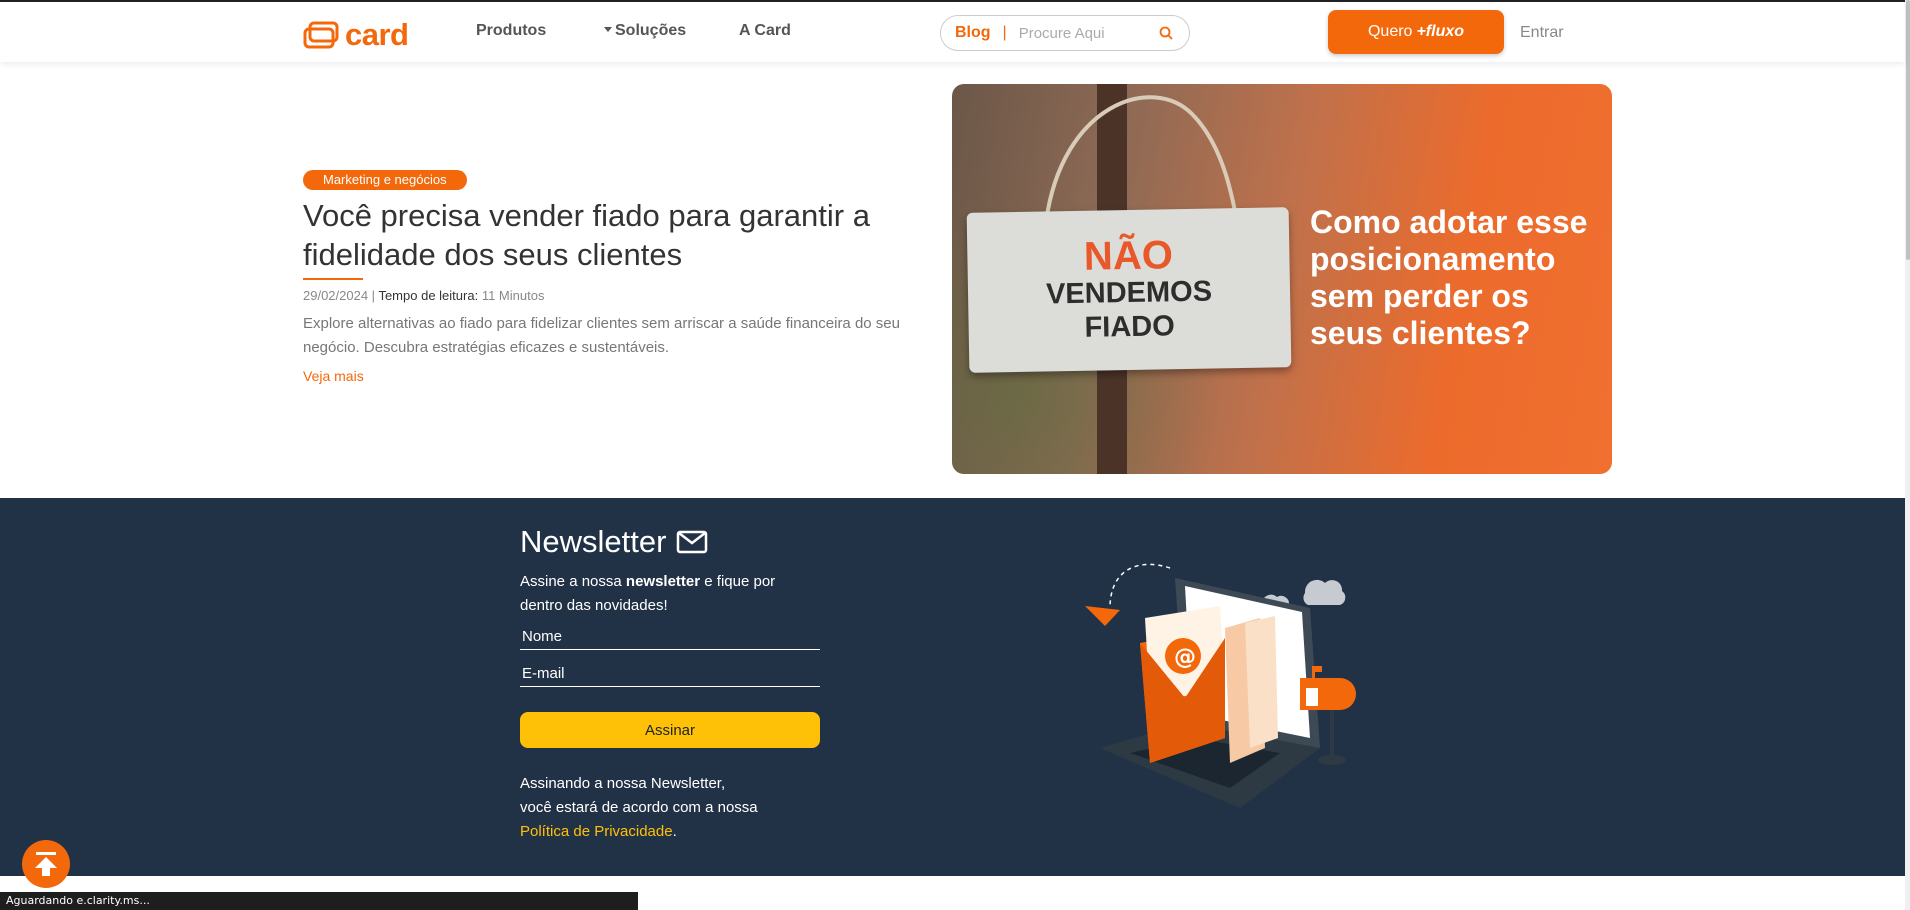 This screenshot has height=910, width=1910. What do you see at coordinates (1542, 33) in the screenshot?
I see `login-link: Entrar` at bounding box center [1542, 33].